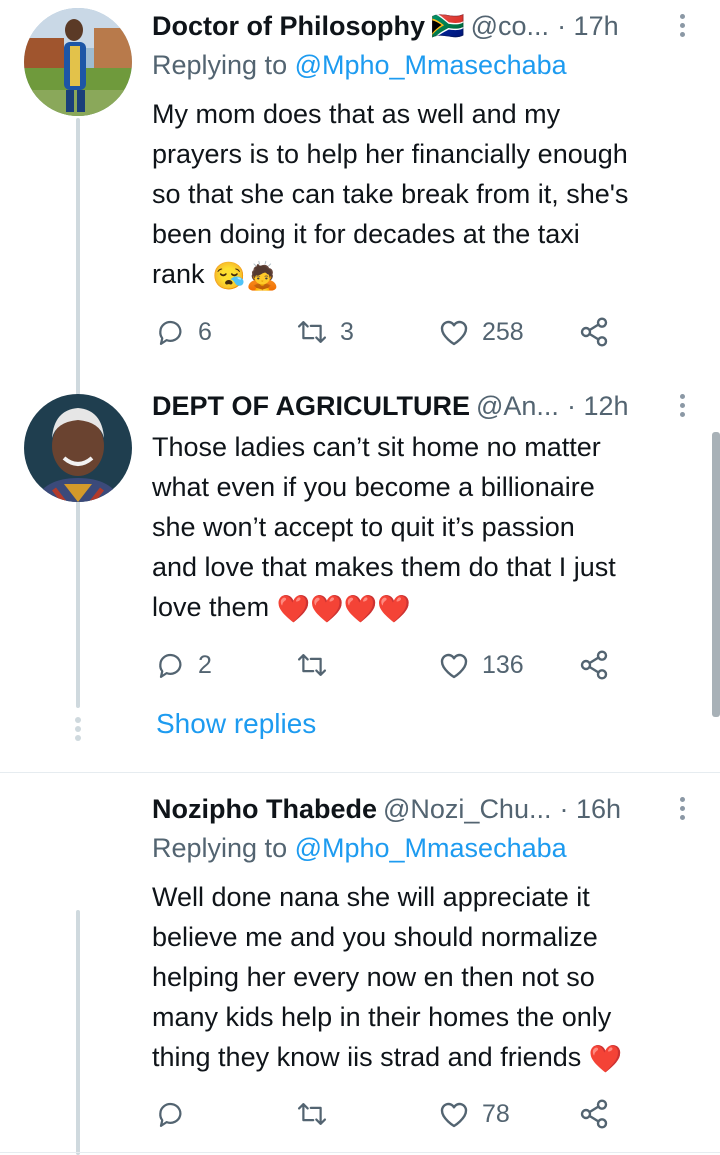 The image size is (720, 1155). Describe the element at coordinates (347, 331) in the screenshot. I see `retweet-count: 3` at that location.